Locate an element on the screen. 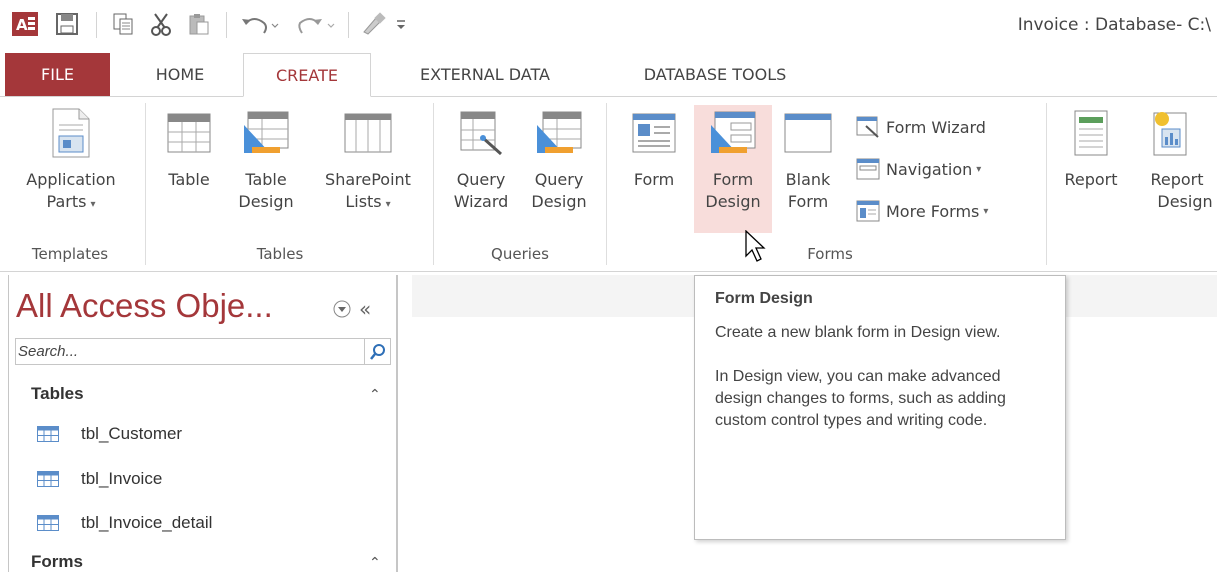  table-design-button: Table Design is located at coordinates (266, 167).